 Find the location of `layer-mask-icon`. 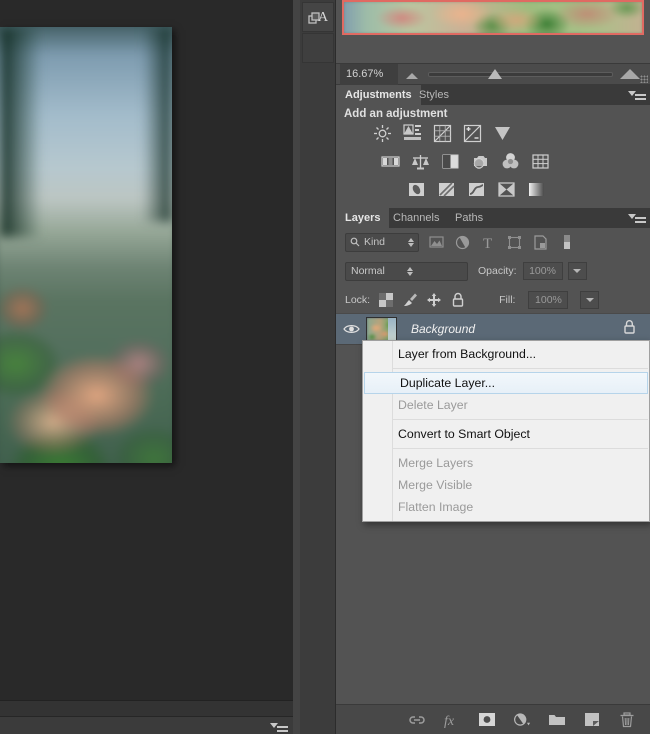

layer-mask-icon is located at coordinates (487, 720).